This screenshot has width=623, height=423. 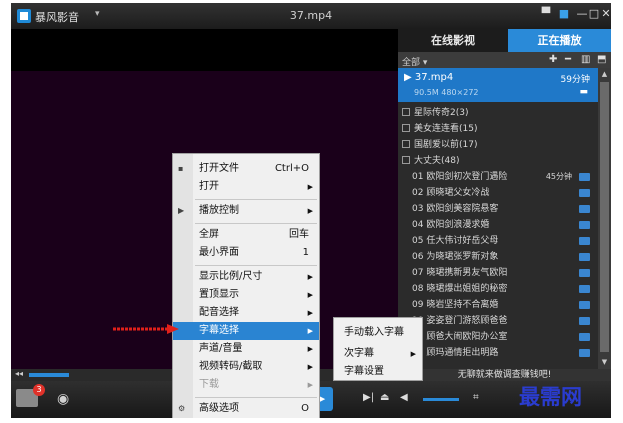 What do you see at coordinates (49, 375) in the screenshot?
I see `seek-progress` at bounding box center [49, 375].